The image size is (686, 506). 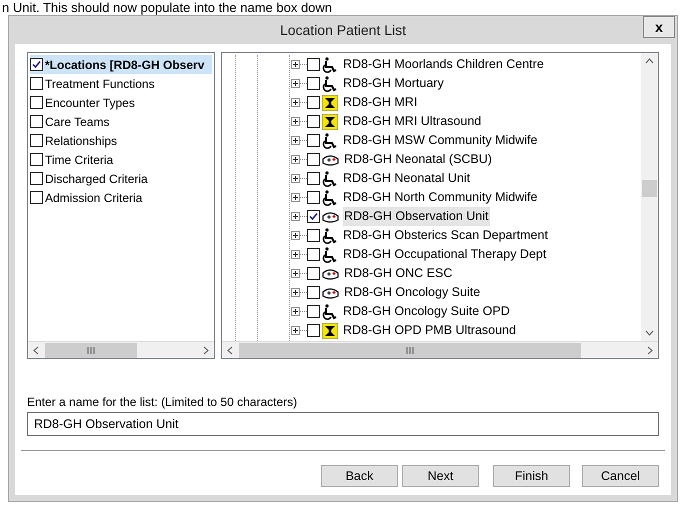 I want to click on criteria-item: Care Teams, so click(x=121, y=121).